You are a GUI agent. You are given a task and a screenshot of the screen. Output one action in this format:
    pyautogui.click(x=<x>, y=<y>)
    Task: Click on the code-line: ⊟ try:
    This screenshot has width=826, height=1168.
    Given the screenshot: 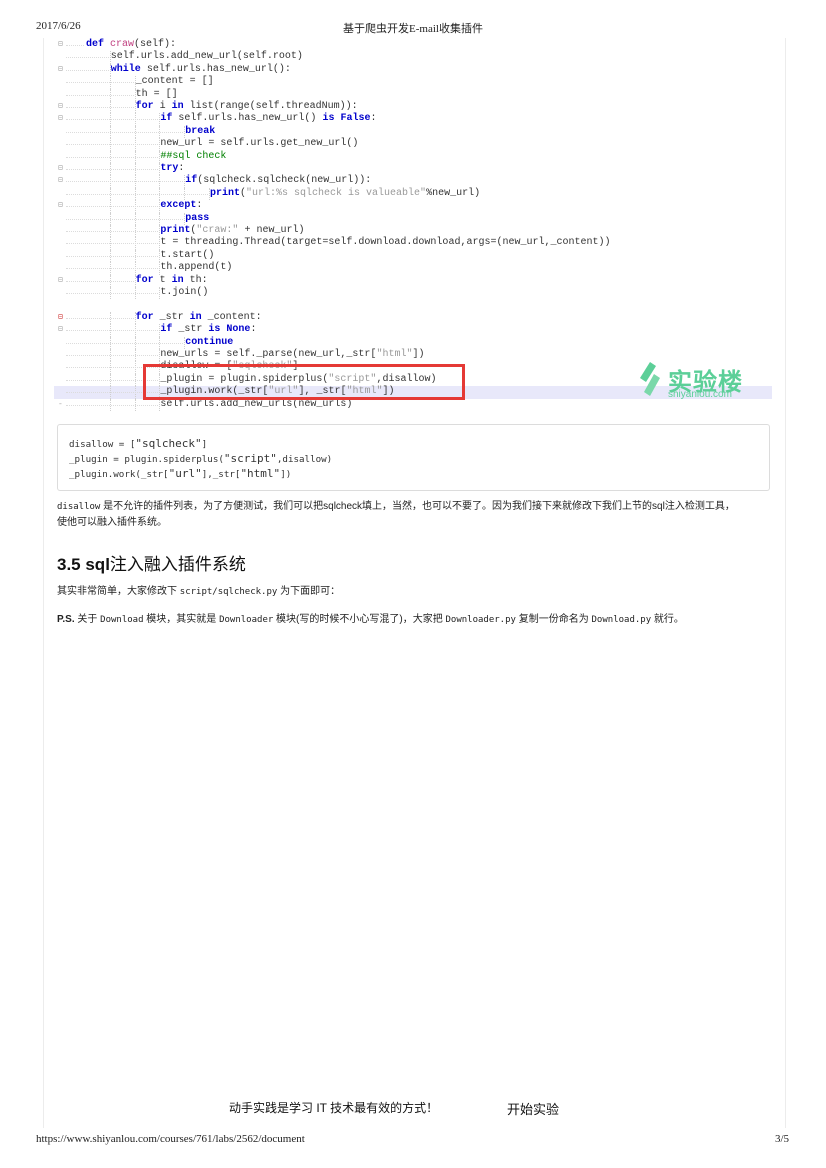 What is the action you would take?
    pyautogui.click(x=413, y=169)
    